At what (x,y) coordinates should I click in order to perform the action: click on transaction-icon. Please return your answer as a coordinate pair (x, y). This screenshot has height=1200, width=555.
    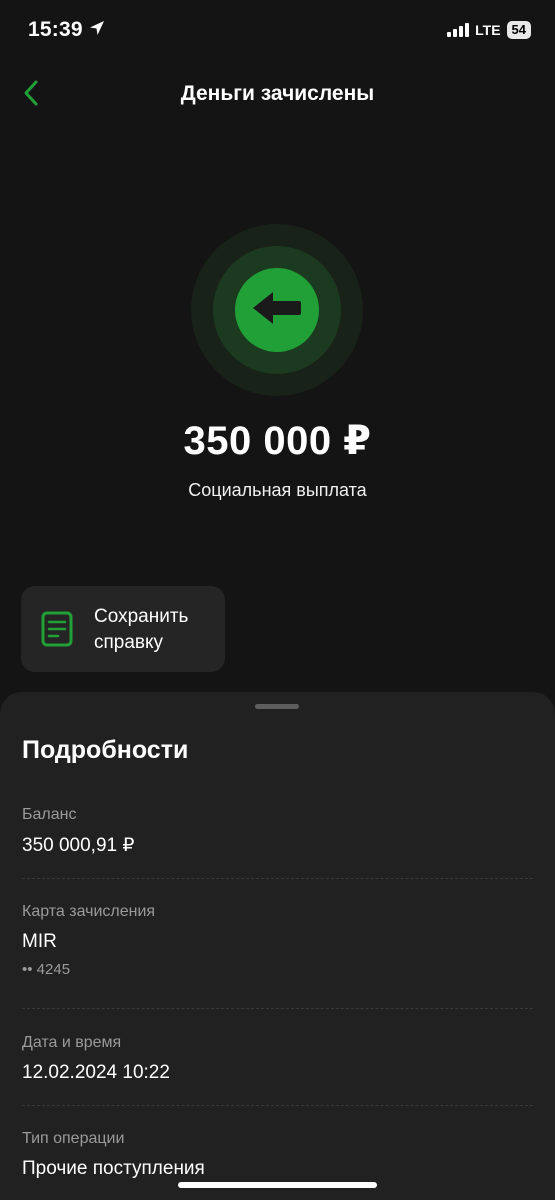
    Looking at the image, I should click on (277, 310).